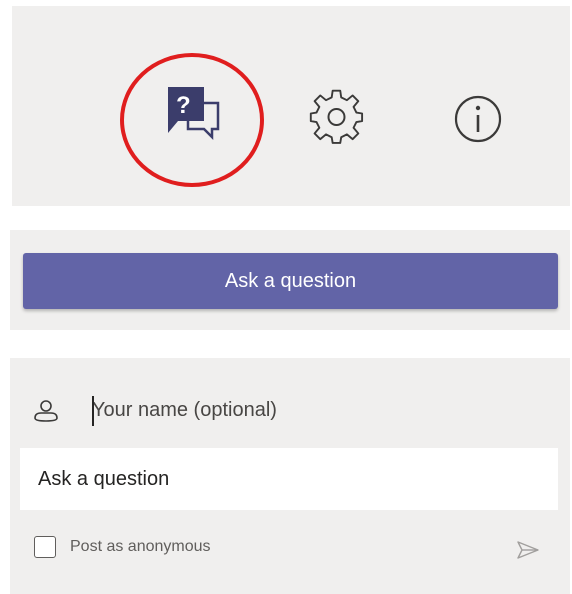 This screenshot has width=572, height=594. Describe the element at coordinates (478, 119) in the screenshot. I see `info-icon` at that location.